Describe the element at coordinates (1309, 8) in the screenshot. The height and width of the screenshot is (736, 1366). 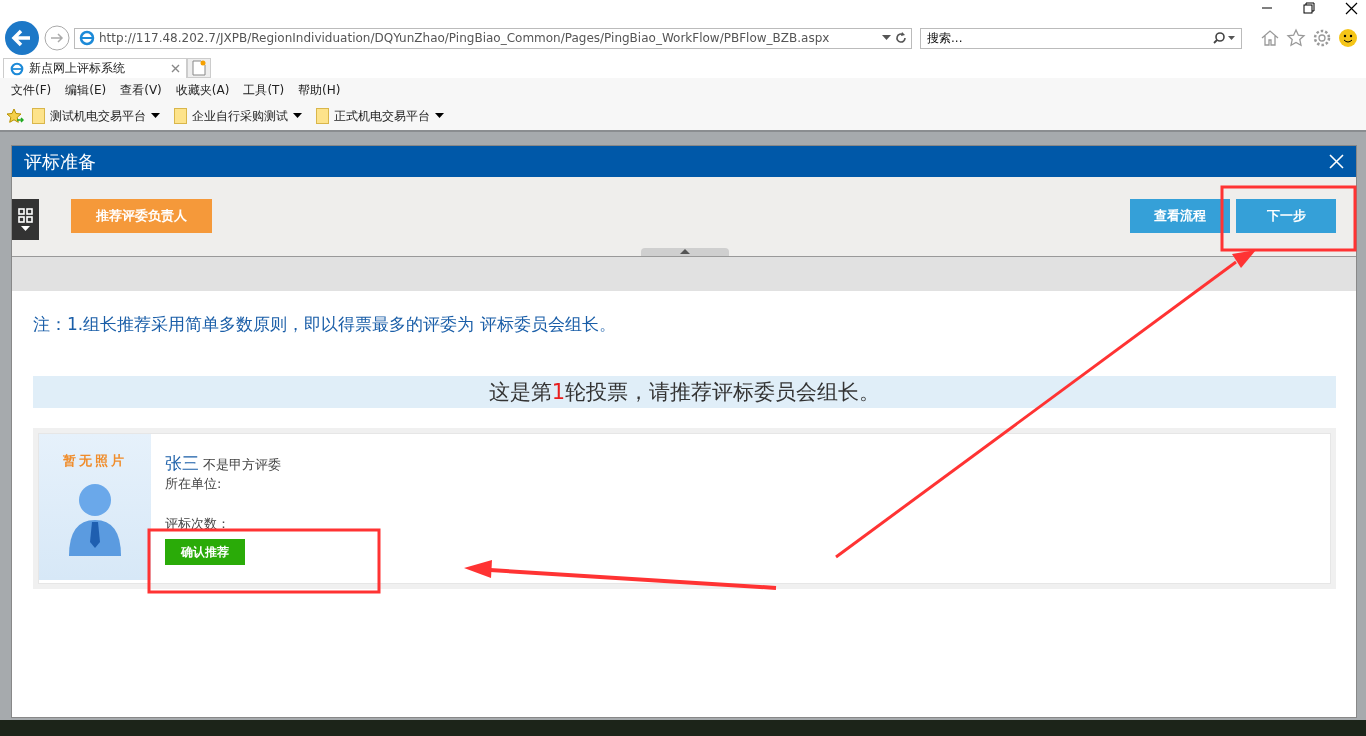
I see `restore-icon` at that location.